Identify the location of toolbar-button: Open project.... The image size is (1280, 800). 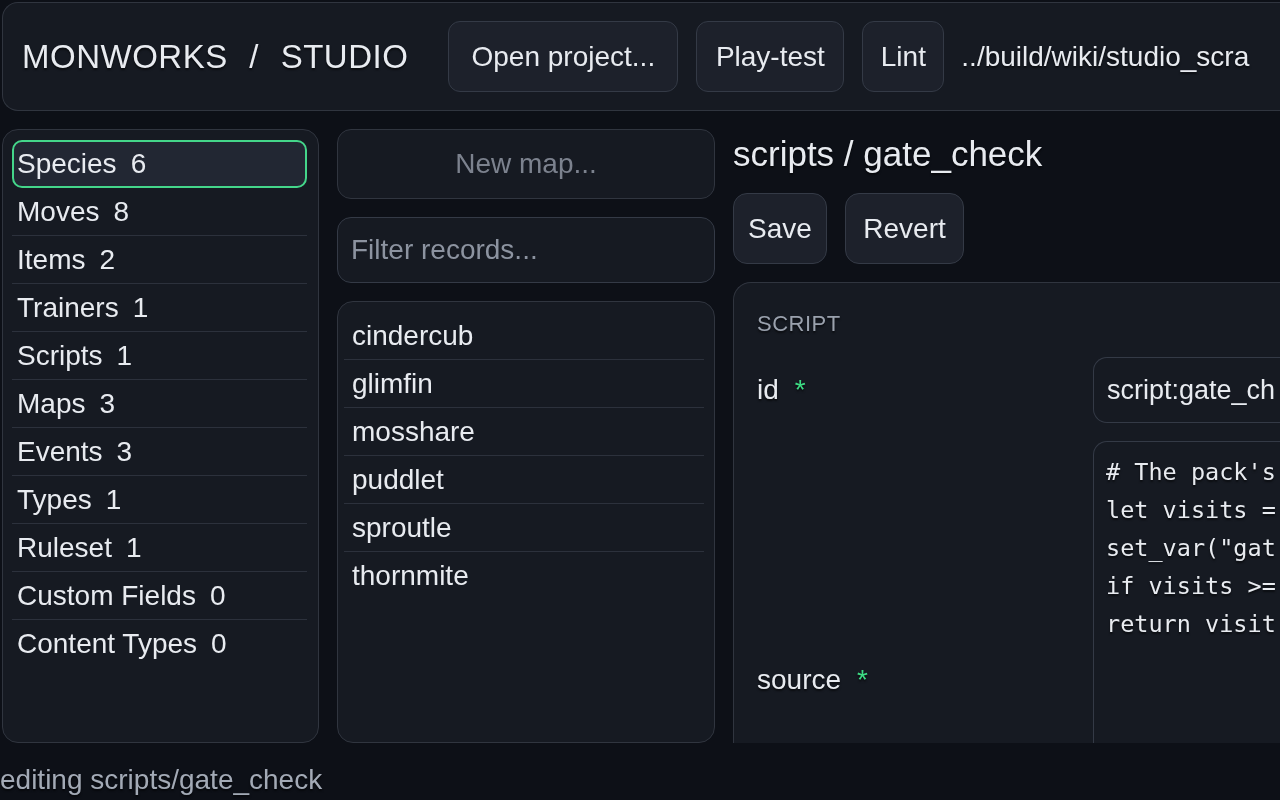
(563, 56).